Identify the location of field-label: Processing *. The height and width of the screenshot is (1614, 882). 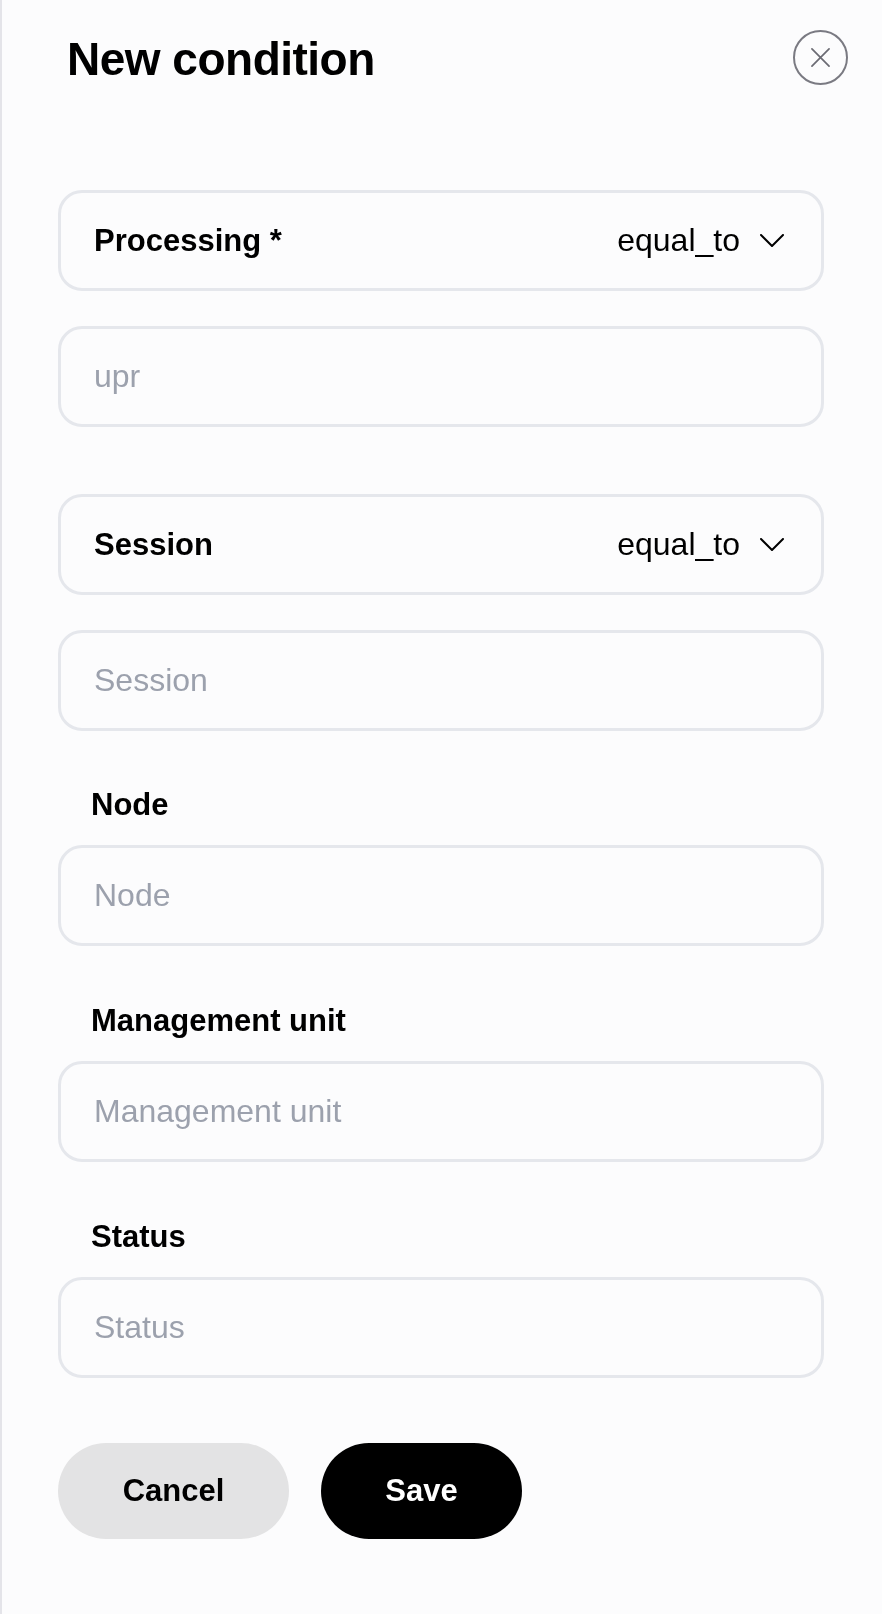
(188, 240).